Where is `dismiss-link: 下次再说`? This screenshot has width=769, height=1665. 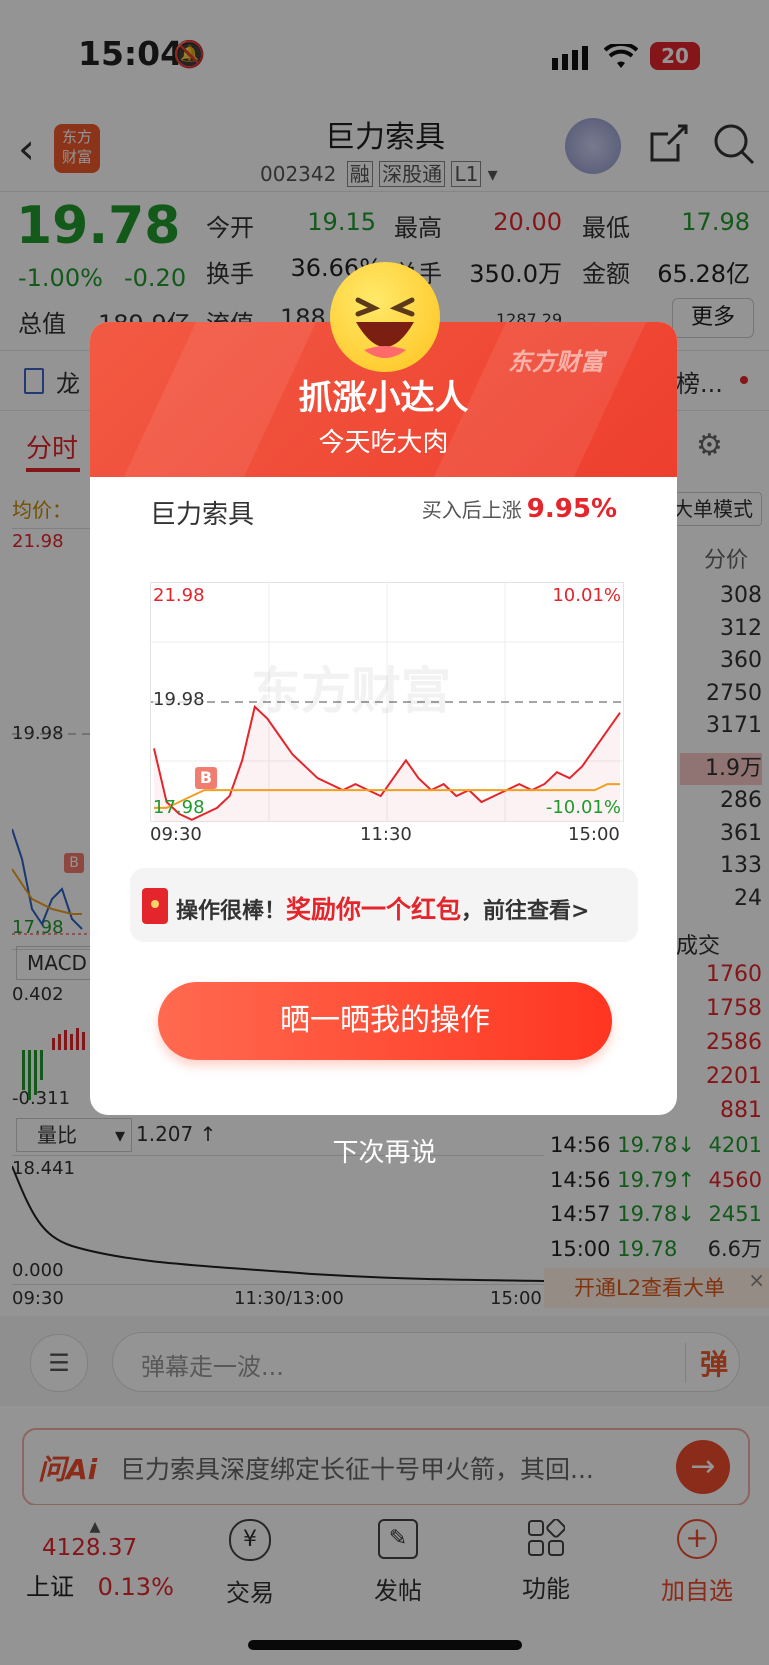 dismiss-link: 下次再说 is located at coordinates (384, 1150).